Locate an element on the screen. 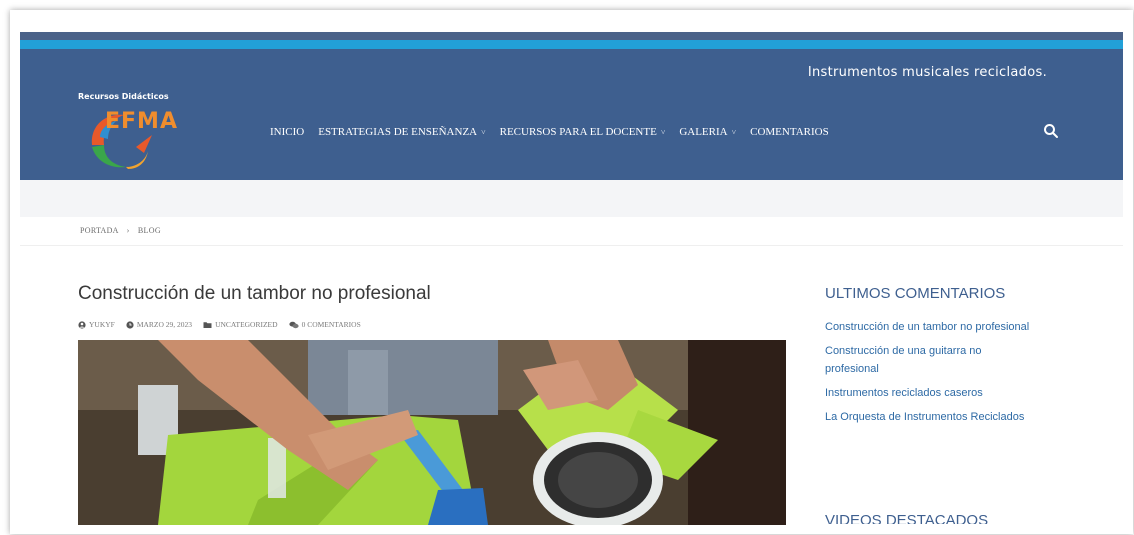 This screenshot has width=1134, height=535. accent-bar is located at coordinates (571, 44).